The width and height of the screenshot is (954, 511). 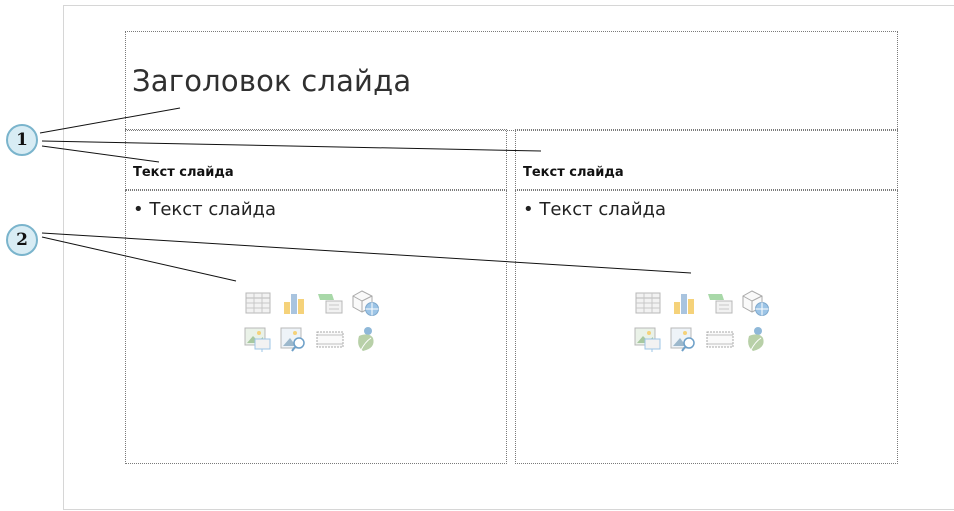 I want to click on callout-1-number: 1, so click(x=22, y=140).